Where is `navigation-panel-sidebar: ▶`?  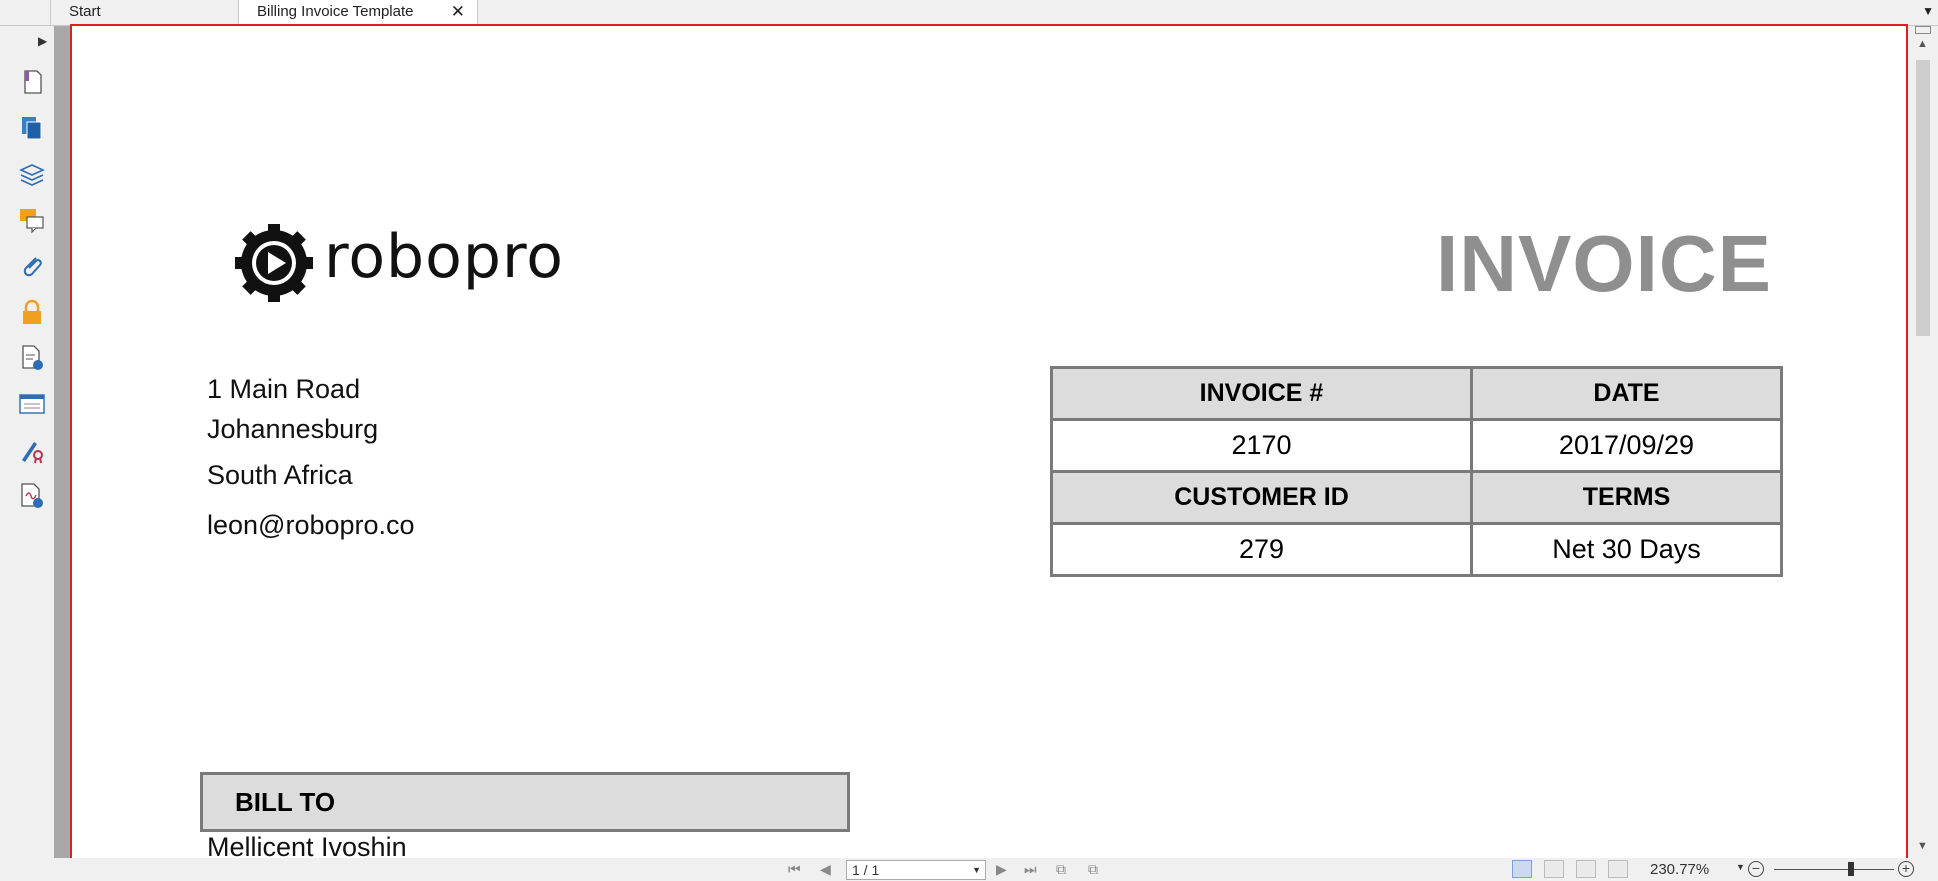 navigation-panel-sidebar: ▶ is located at coordinates (31, 442).